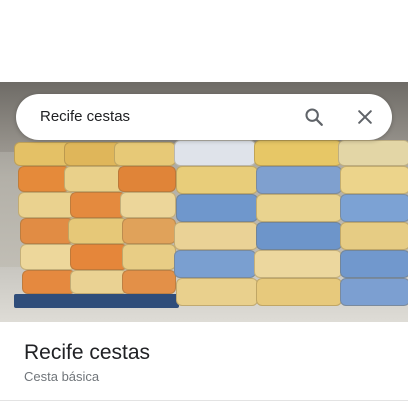 This screenshot has width=408, height=404. What do you see at coordinates (204, 400) in the screenshot?
I see `divider` at bounding box center [204, 400].